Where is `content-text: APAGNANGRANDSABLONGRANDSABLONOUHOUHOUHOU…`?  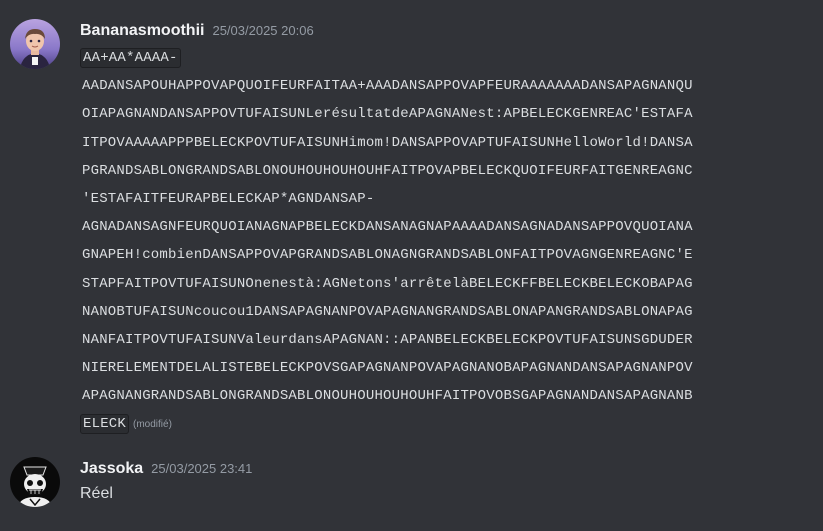
content-text: APAGNANGRANDSABLONGRANDSABLONOUHOUHOUHOU… is located at coordinates (387, 396).